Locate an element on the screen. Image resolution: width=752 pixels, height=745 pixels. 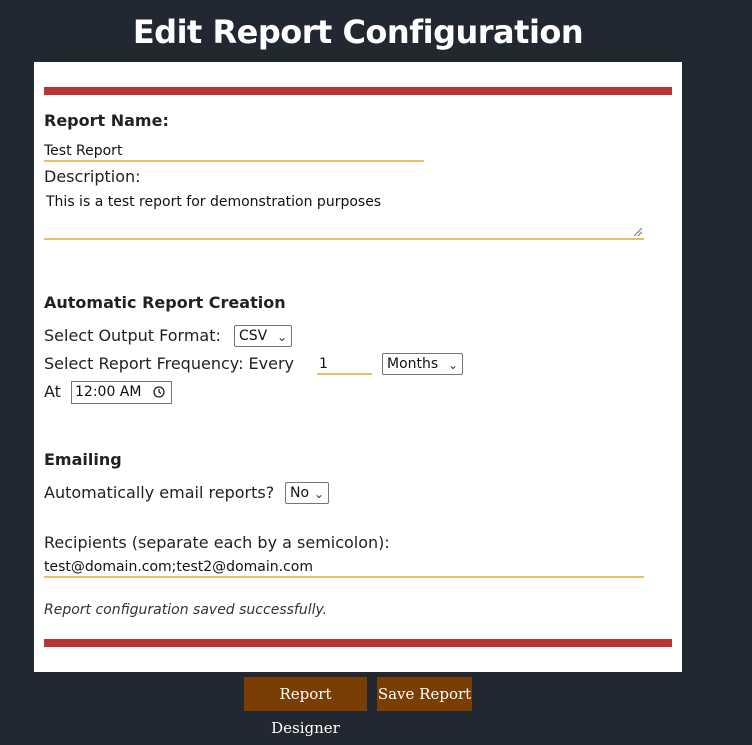
page-title: Edit Report Configuration is located at coordinates (358, 32).